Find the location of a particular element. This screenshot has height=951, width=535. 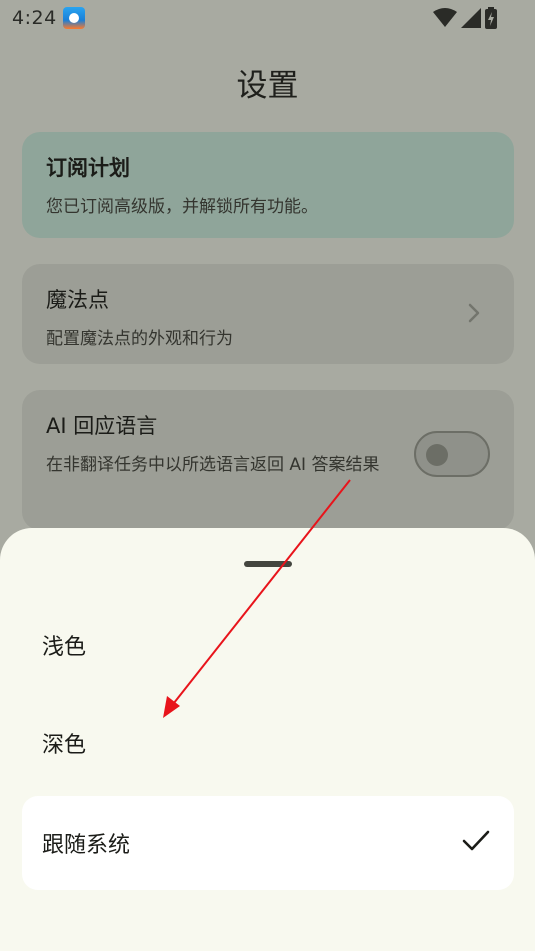

check-icon is located at coordinates (476, 840).